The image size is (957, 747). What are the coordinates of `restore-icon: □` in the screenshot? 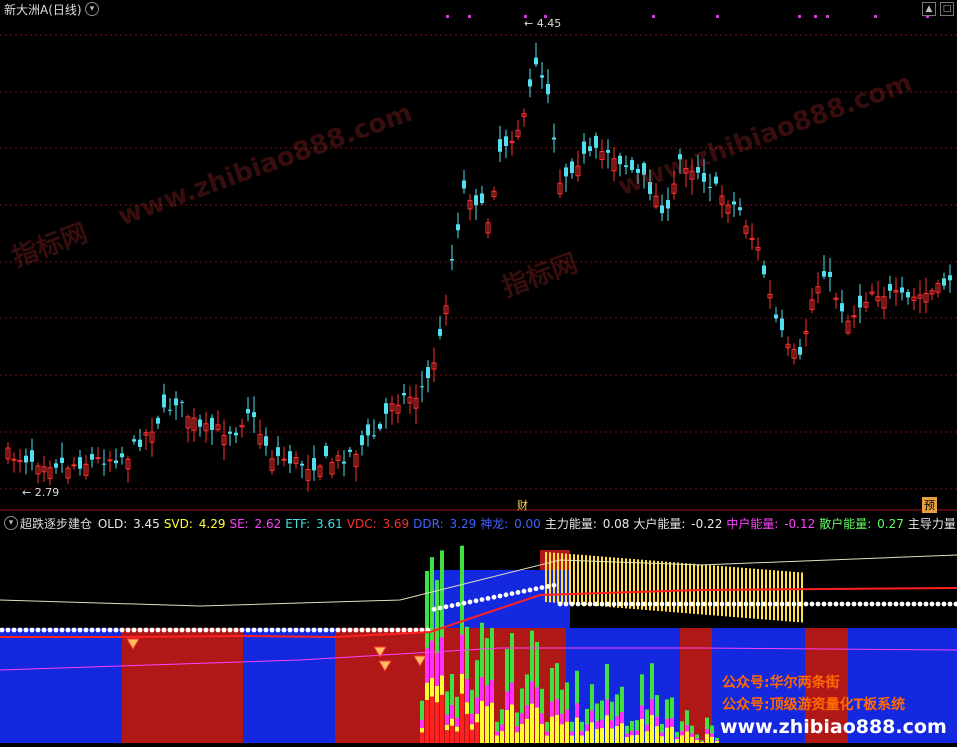 It's located at (947, 9).